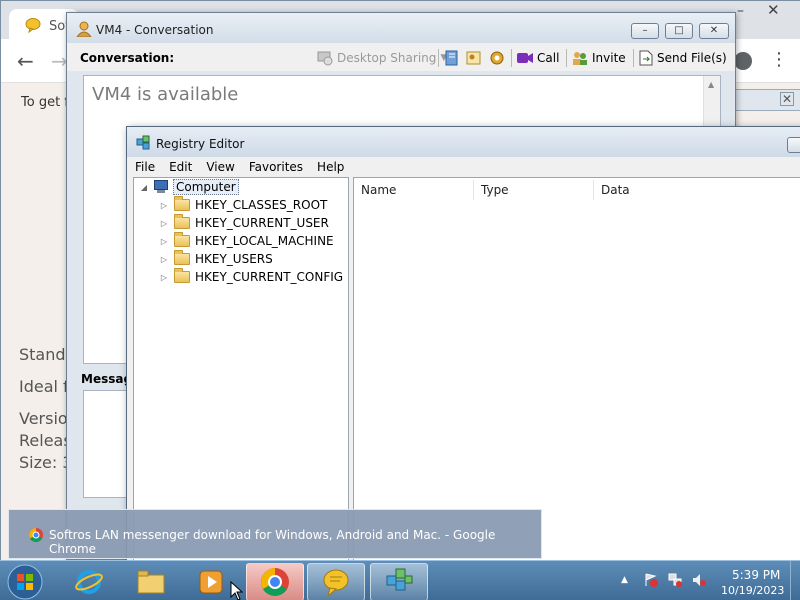 This screenshot has height=600, width=800. I want to click on network-icon, so click(675, 580).